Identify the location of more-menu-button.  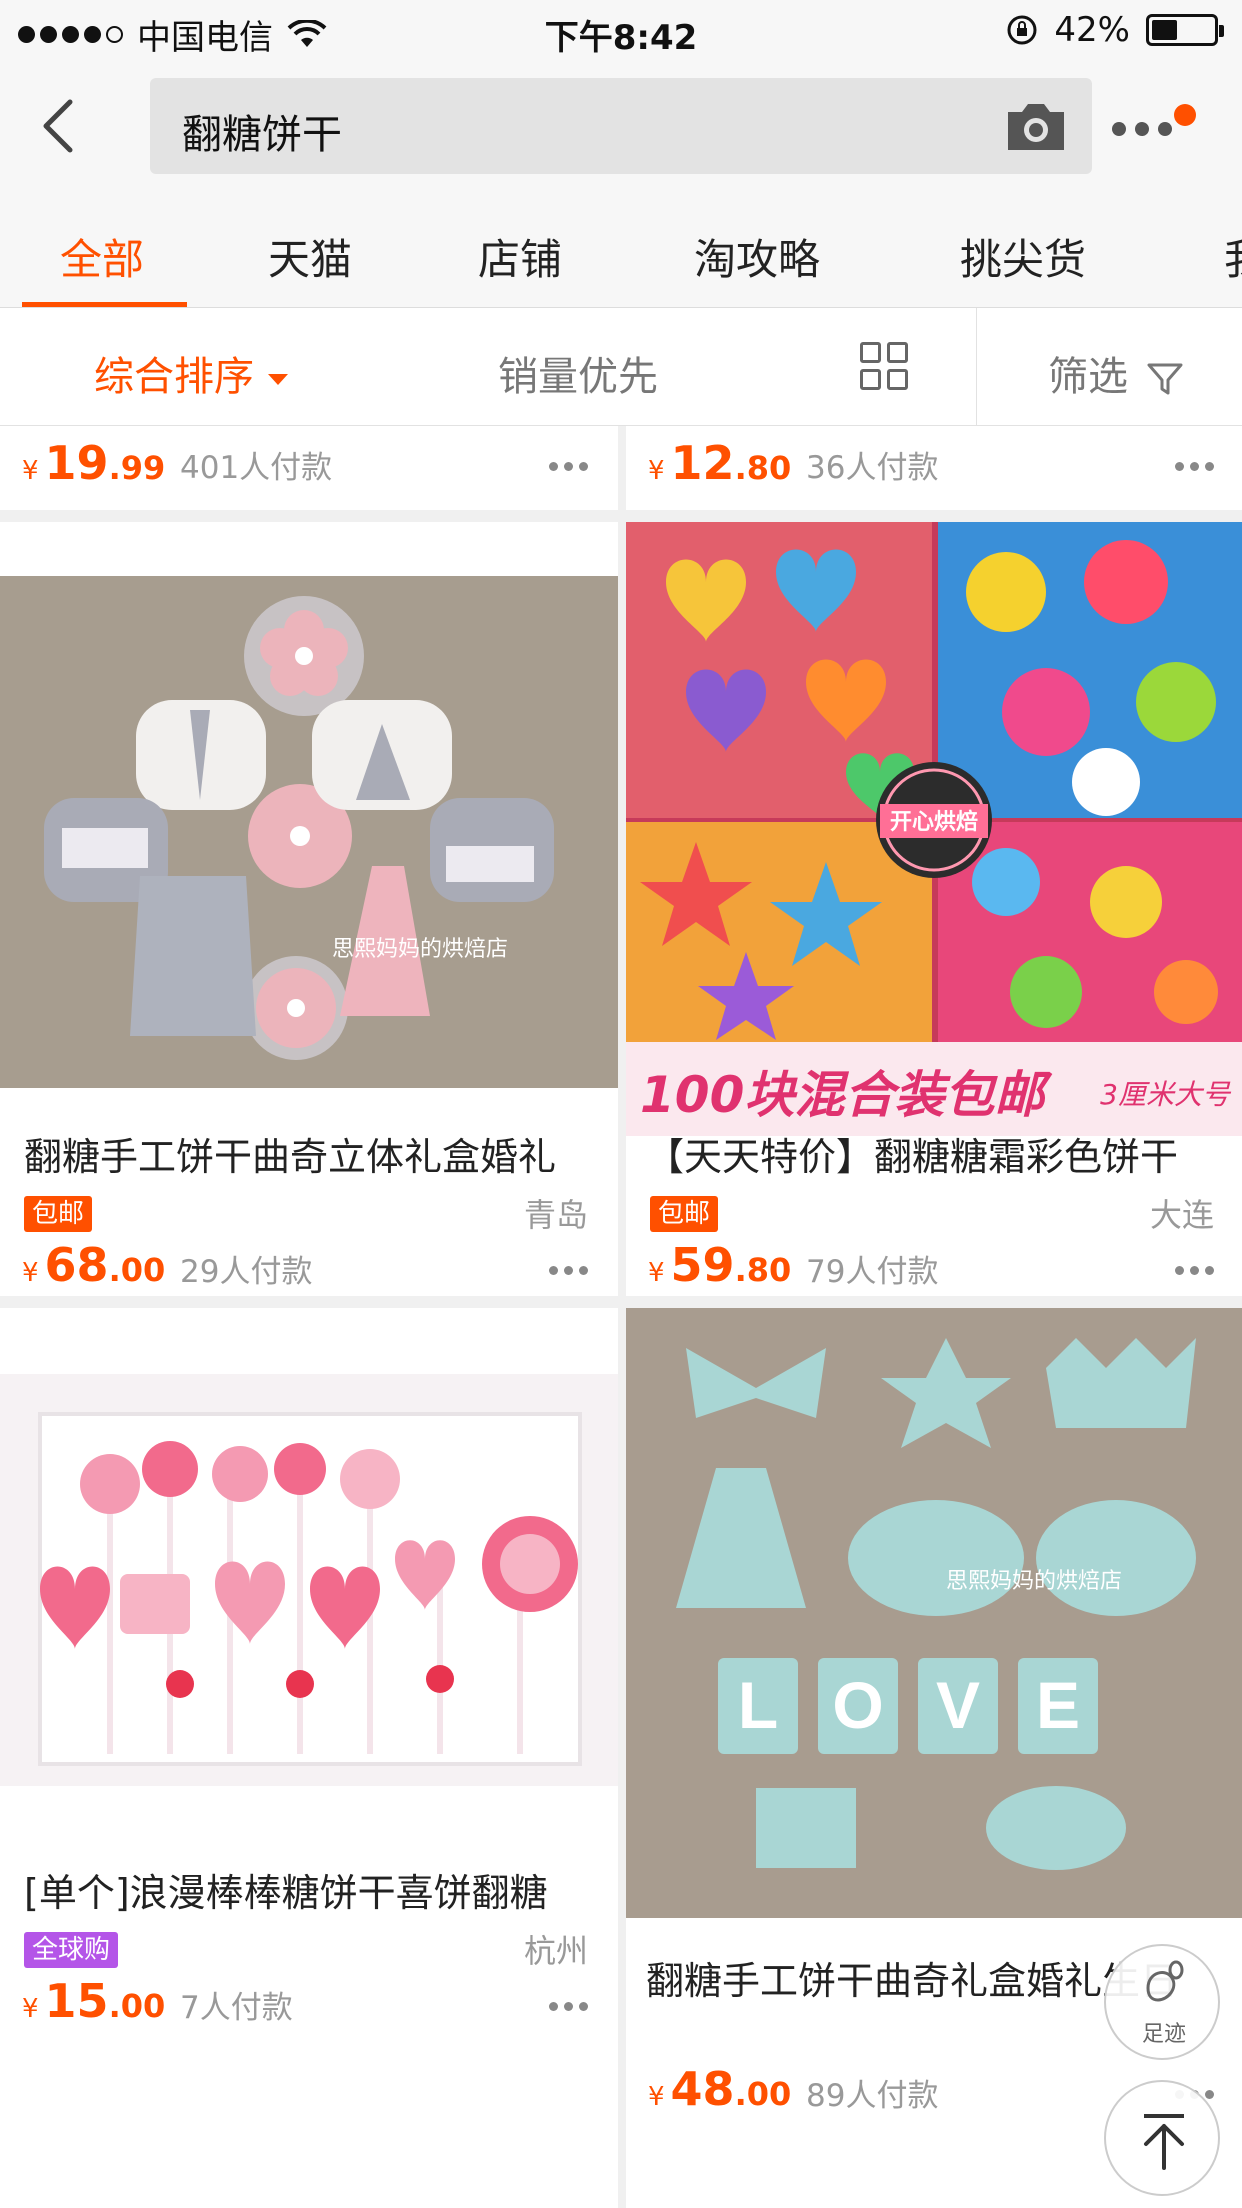
(1152, 129).